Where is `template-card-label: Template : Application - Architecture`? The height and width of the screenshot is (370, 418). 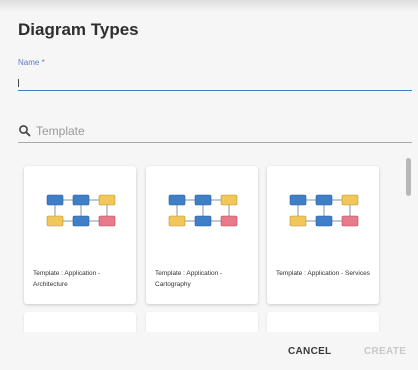 template-card-label: Template : Application - Architecture is located at coordinates (67, 279).